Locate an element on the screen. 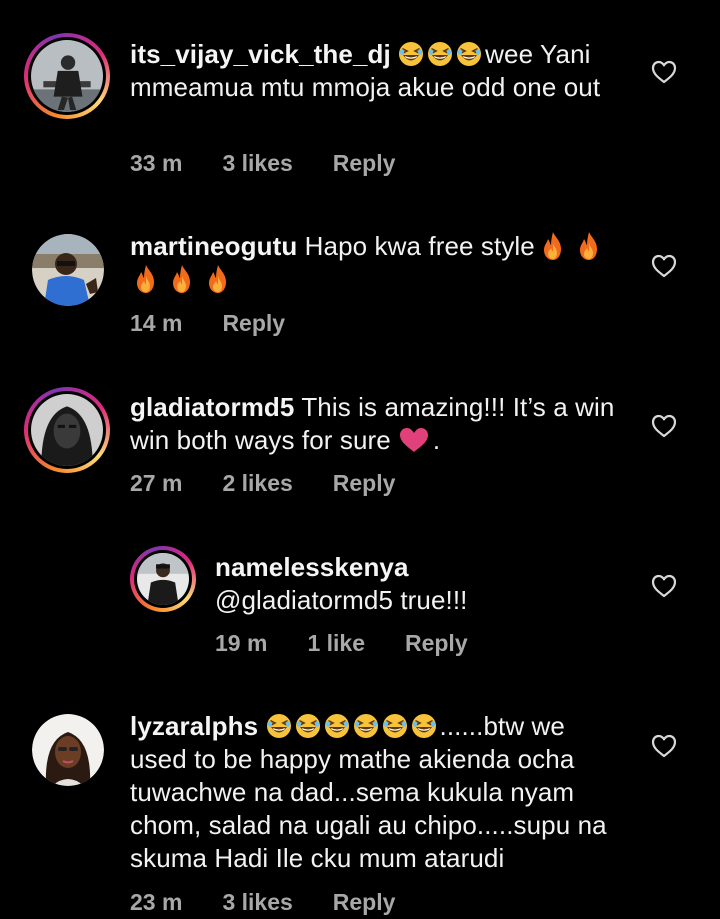 Image resolution: width=720 pixels, height=919 pixels. comment-time: 19 m is located at coordinates (241, 643).